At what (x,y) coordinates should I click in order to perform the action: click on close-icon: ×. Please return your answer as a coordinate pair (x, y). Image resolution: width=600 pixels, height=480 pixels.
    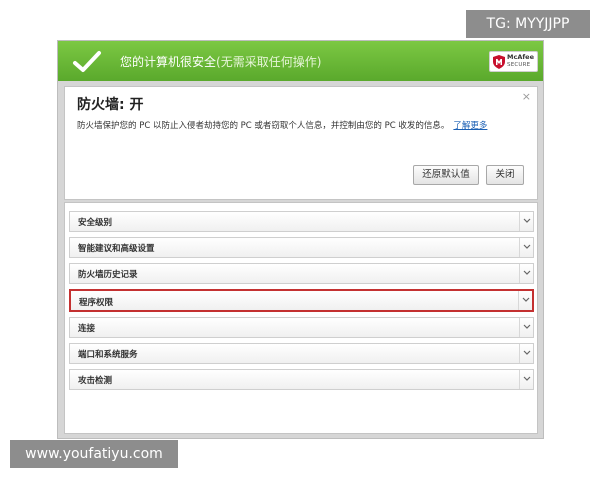
    Looking at the image, I should click on (526, 96).